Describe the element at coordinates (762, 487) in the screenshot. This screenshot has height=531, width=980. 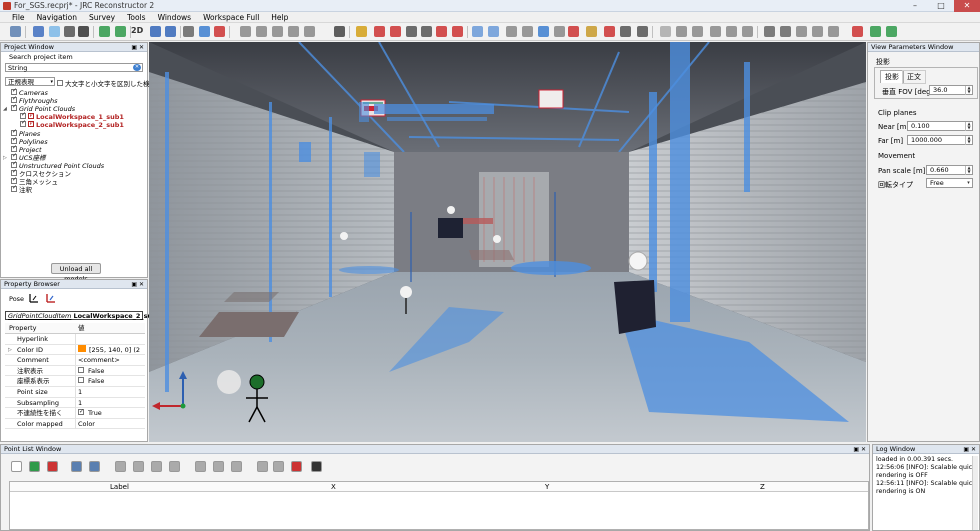
I see `col-z: Z` at that location.